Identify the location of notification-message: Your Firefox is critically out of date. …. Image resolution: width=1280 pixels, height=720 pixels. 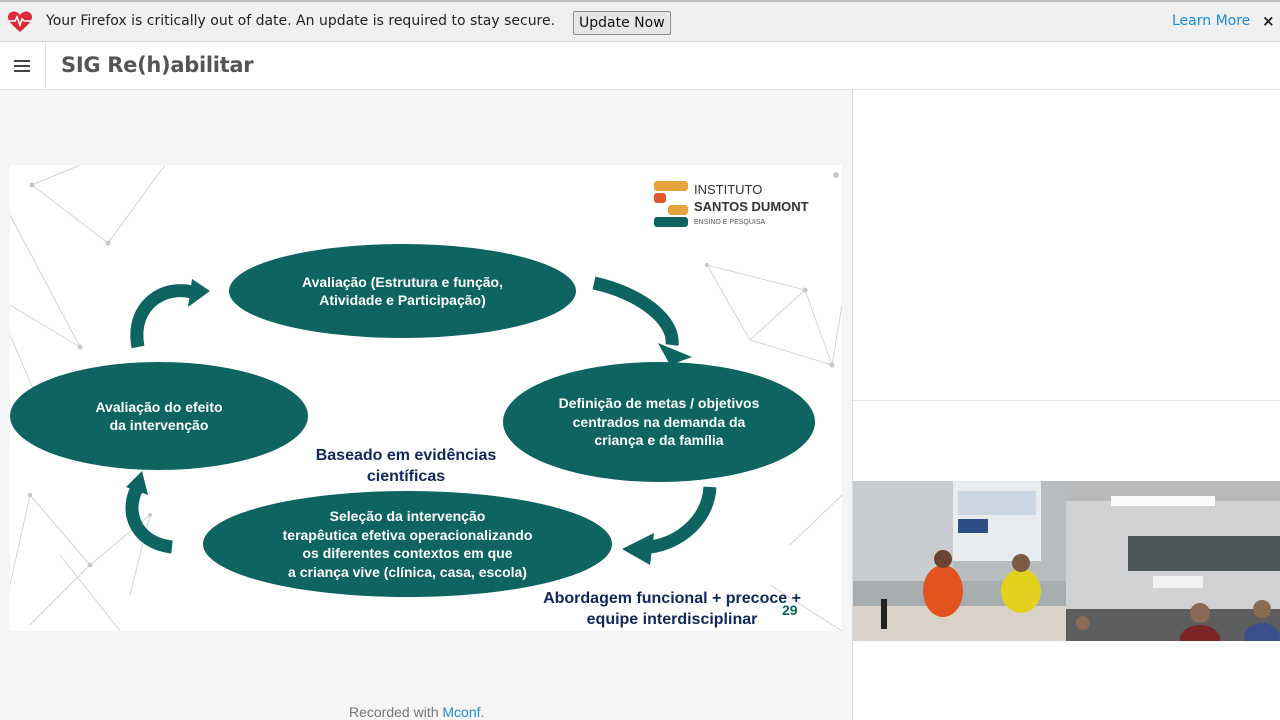
(301, 21).